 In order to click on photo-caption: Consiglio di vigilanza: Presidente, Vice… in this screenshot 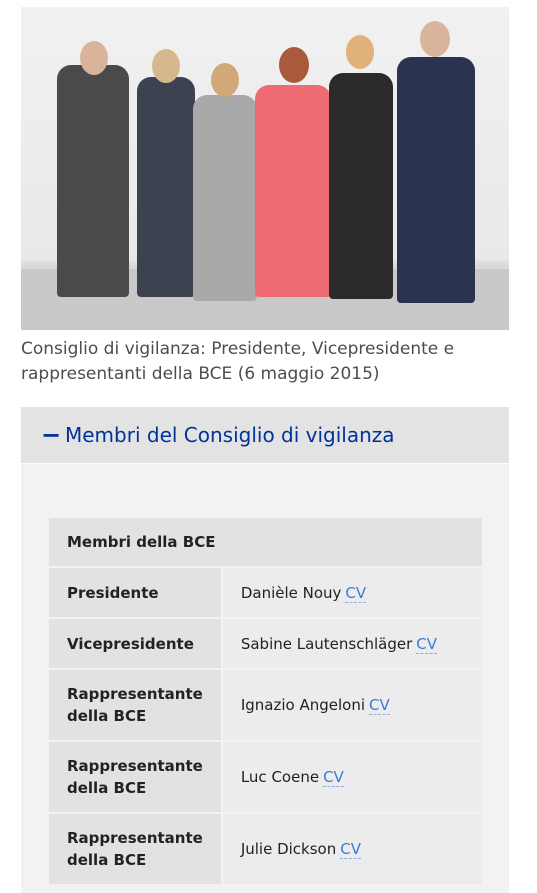, I will do `click(238, 361)`.